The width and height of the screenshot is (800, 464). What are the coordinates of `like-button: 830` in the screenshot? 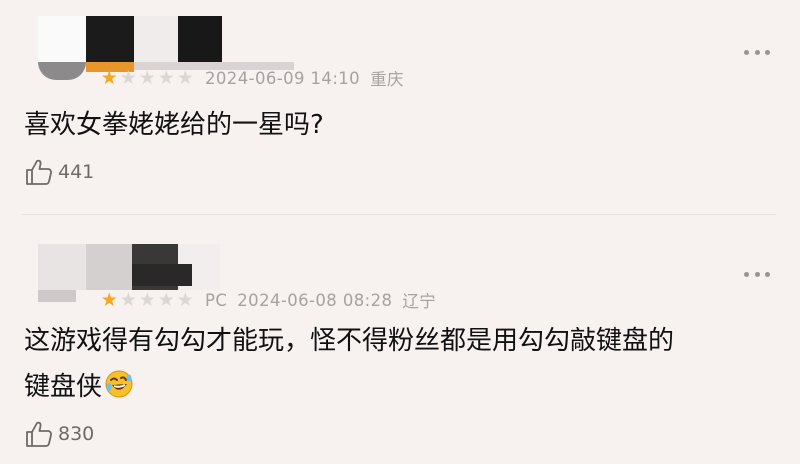 It's located at (59, 434).